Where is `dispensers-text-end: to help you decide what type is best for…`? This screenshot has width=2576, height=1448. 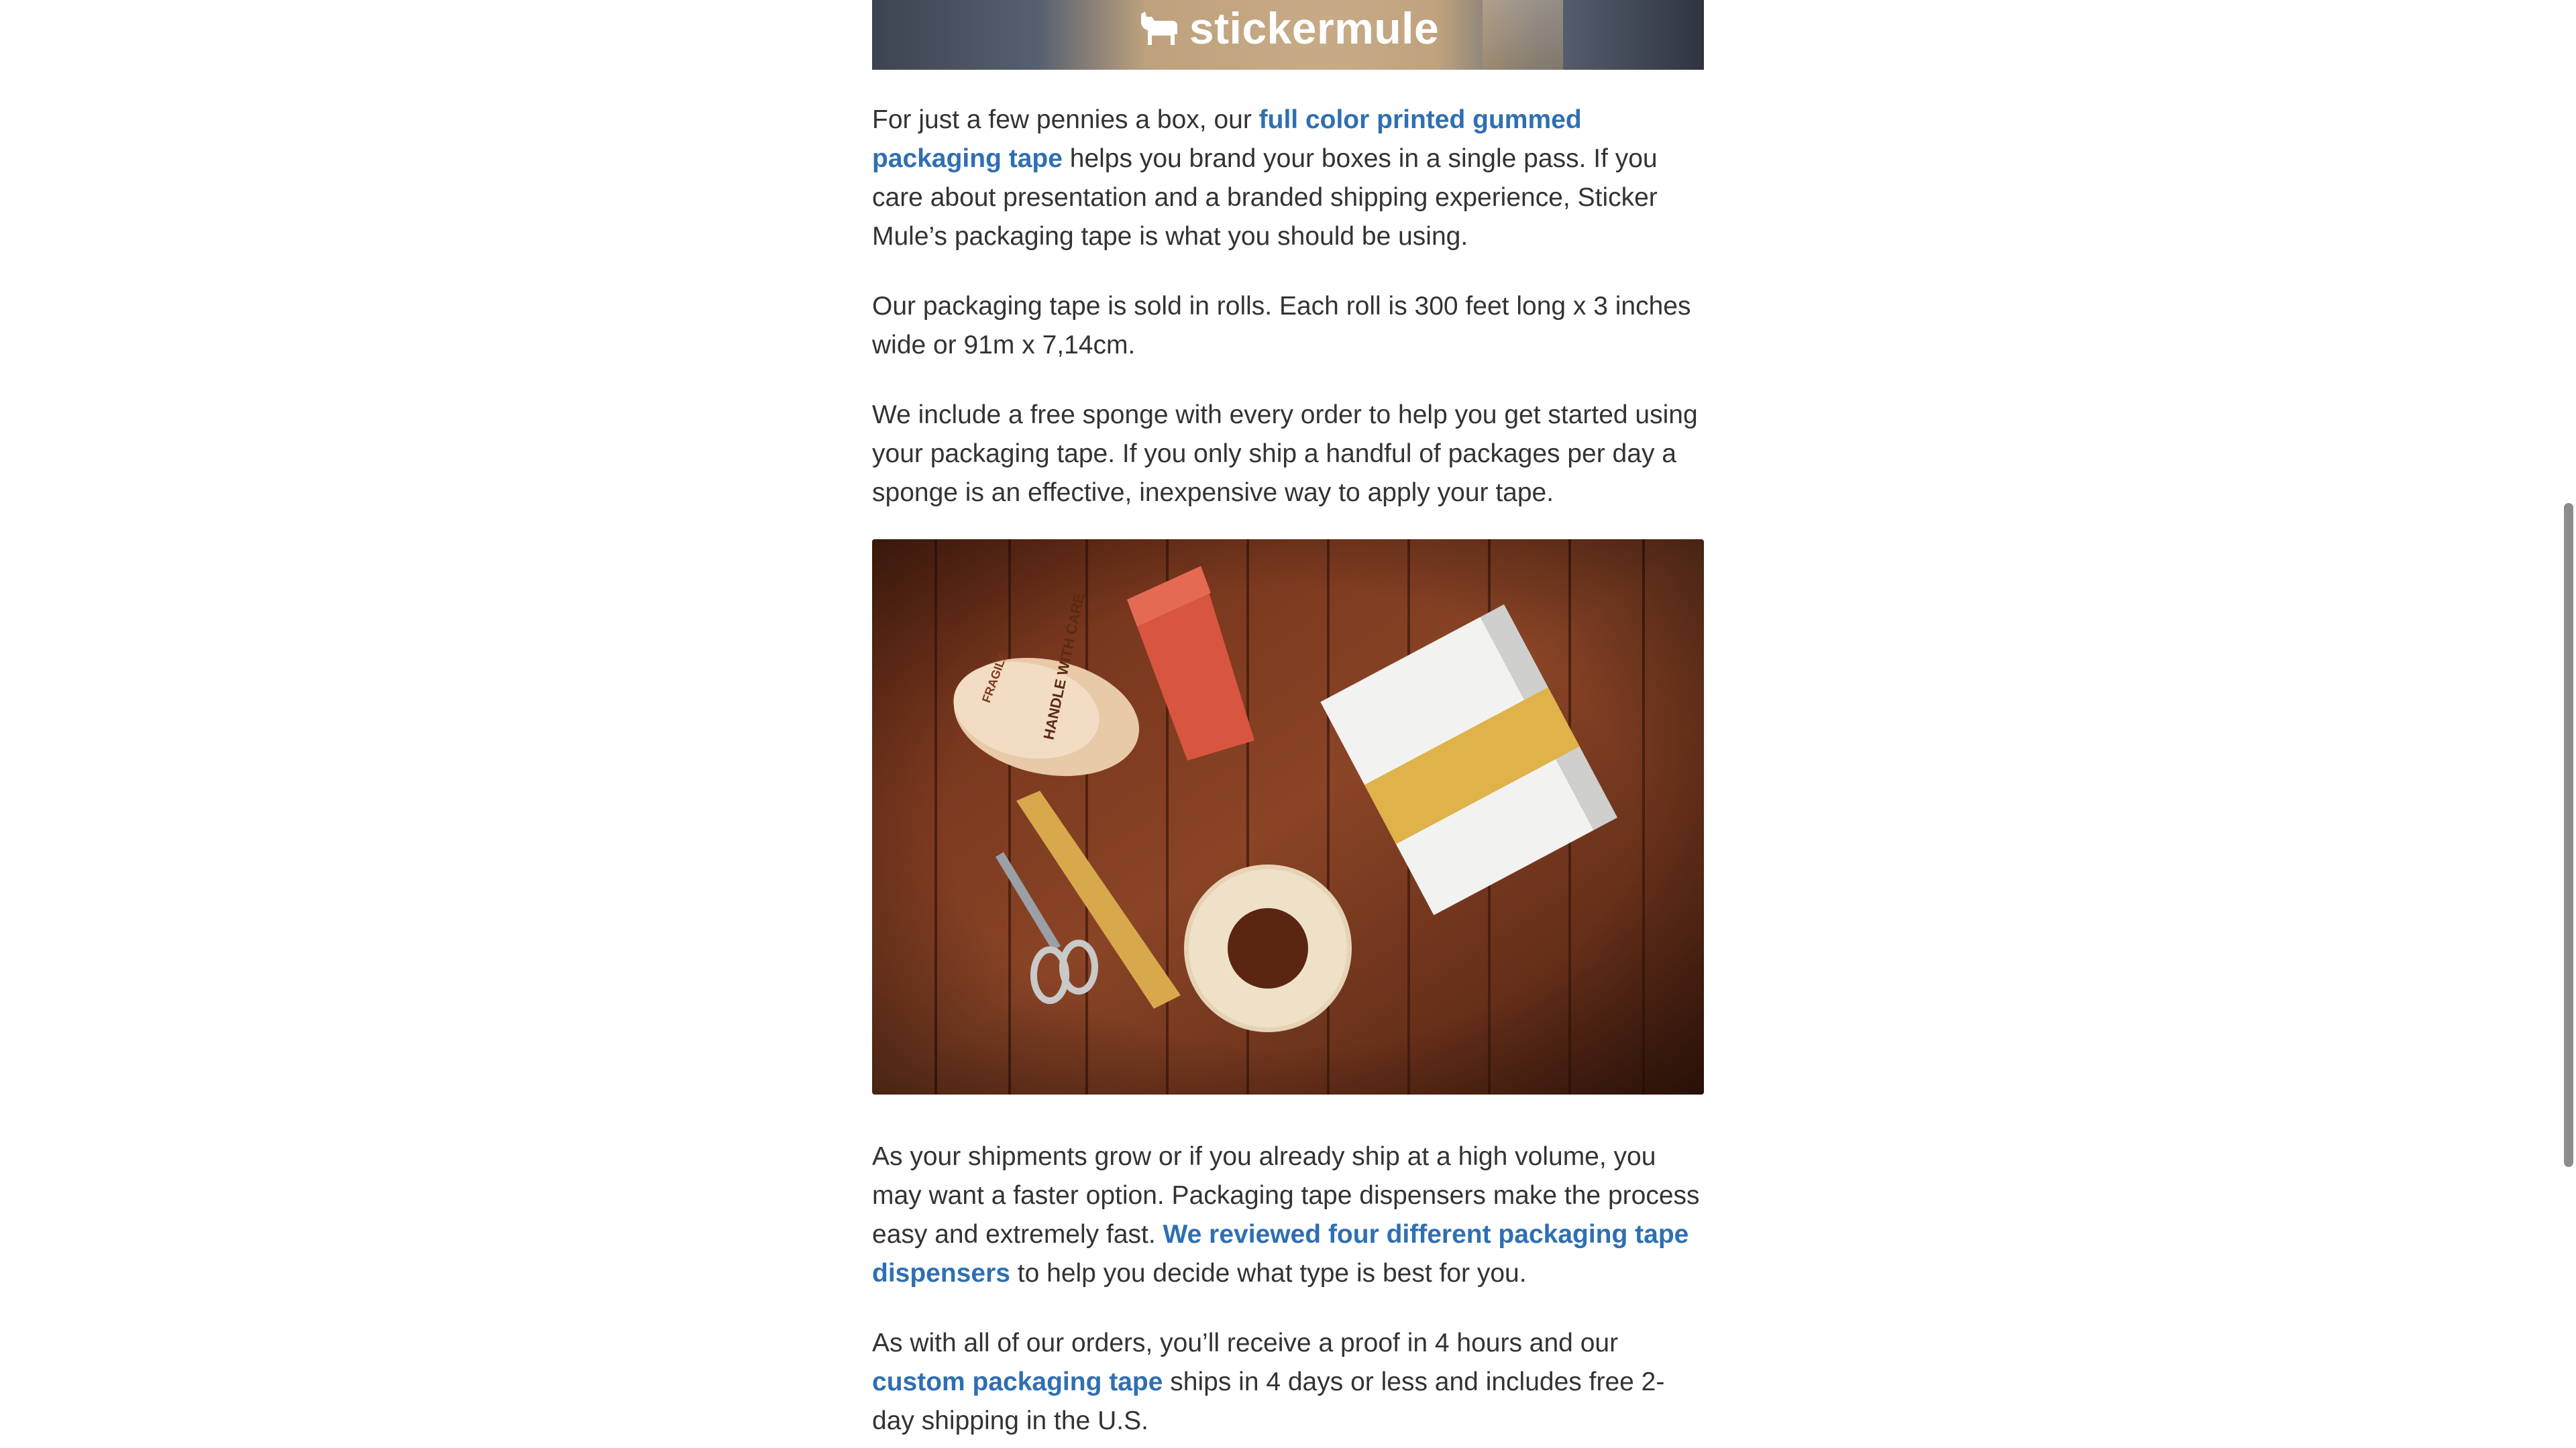 dispensers-text-end: to help you decide what type is best for… is located at coordinates (1268, 1273).